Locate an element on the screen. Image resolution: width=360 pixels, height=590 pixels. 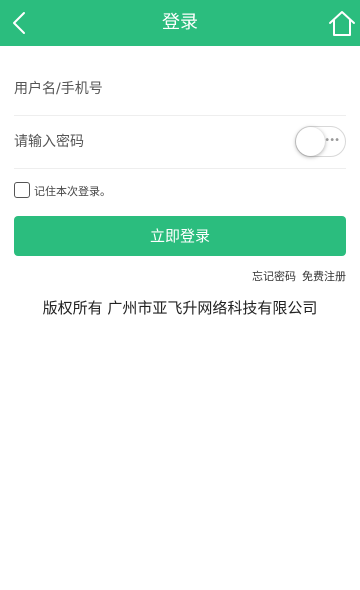
home-button is located at coordinates (342, 24).